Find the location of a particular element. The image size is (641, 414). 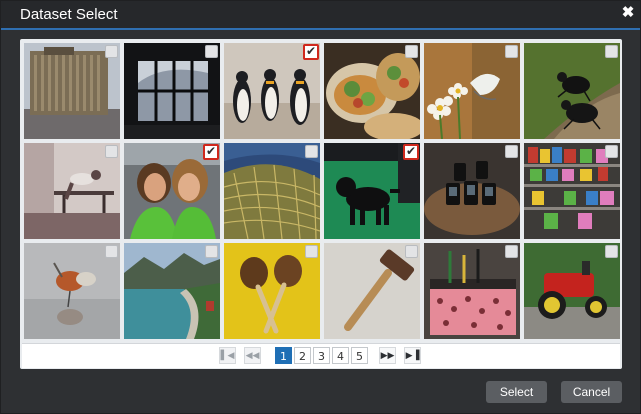

image-tile-tool-apron is located at coordinates (472, 291).